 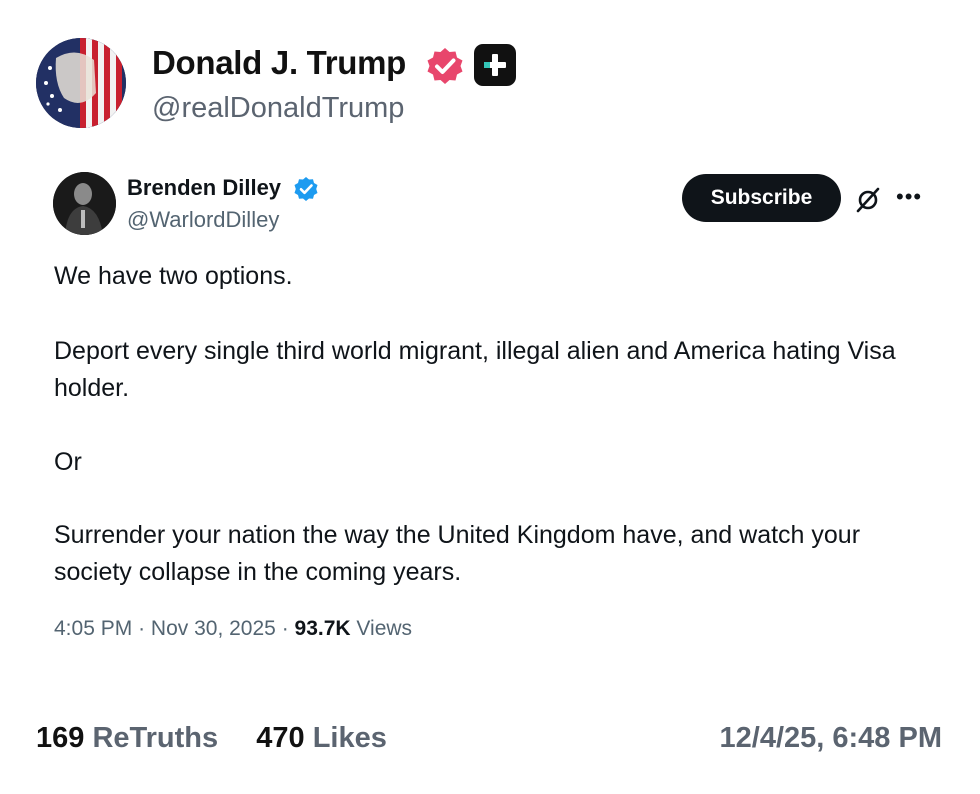 I want to click on post-paragraph: Or, so click(x=68, y=462).